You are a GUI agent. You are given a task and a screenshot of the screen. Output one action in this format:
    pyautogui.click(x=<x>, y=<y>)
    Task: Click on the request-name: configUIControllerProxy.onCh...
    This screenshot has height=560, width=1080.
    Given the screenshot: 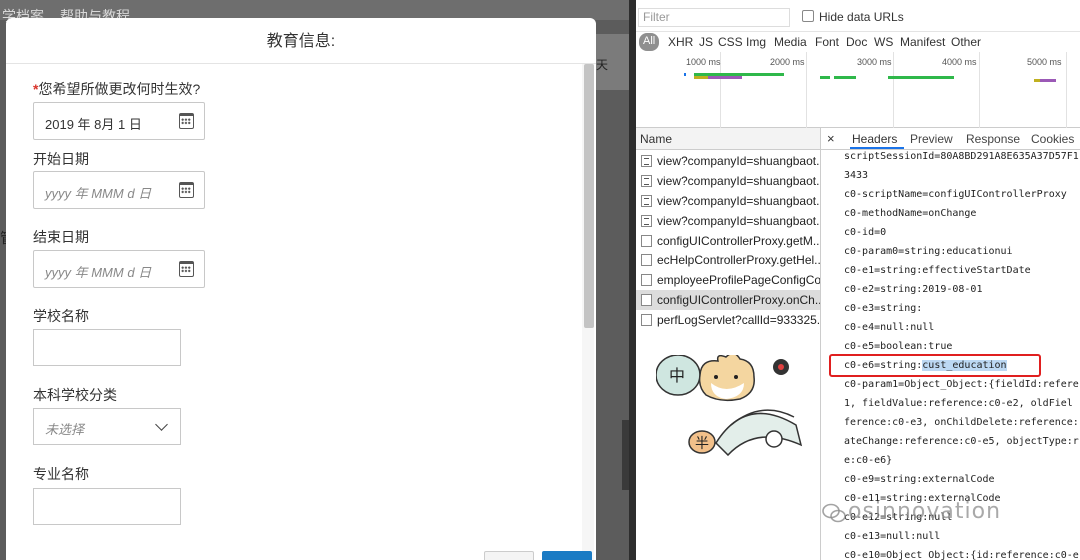 What is the action you would take?
    pyautogui.click(x=738, y=300)
    